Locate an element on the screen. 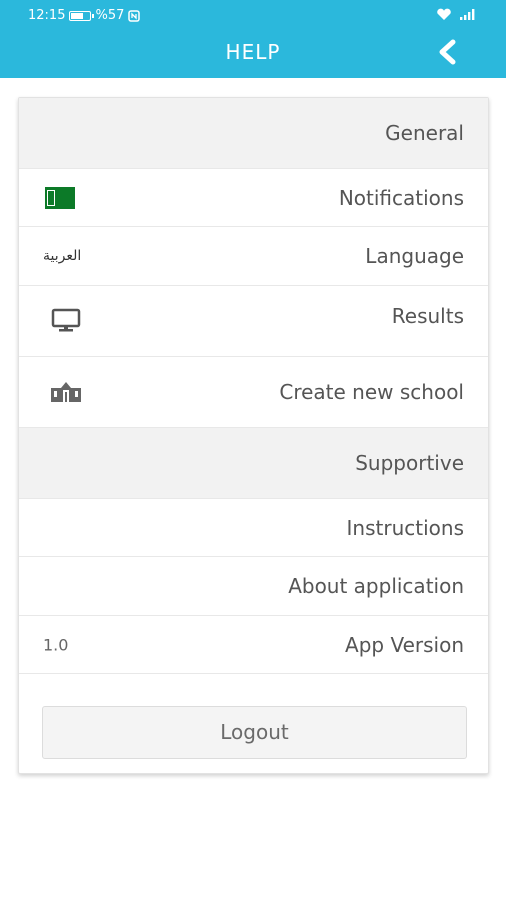 The image size is (506, 900). section-general-label: General is located at coordinates (424, 133).